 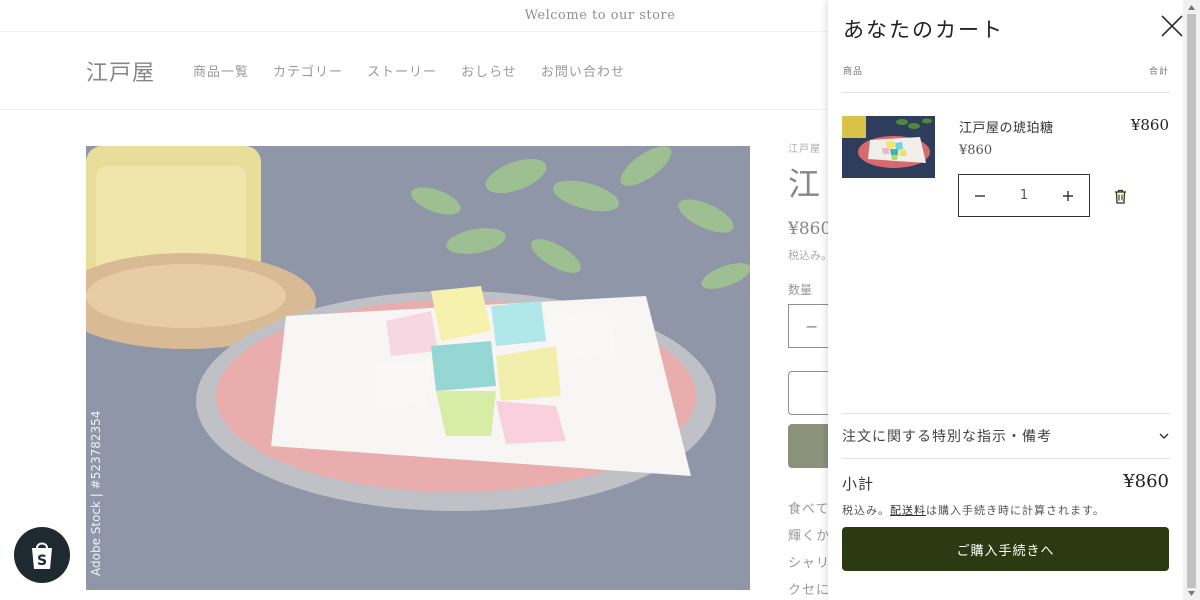 What do you see at coordinates (1120, 196) in the screenshot?
I see `trash-icon` at bounding box center [1120, 196].